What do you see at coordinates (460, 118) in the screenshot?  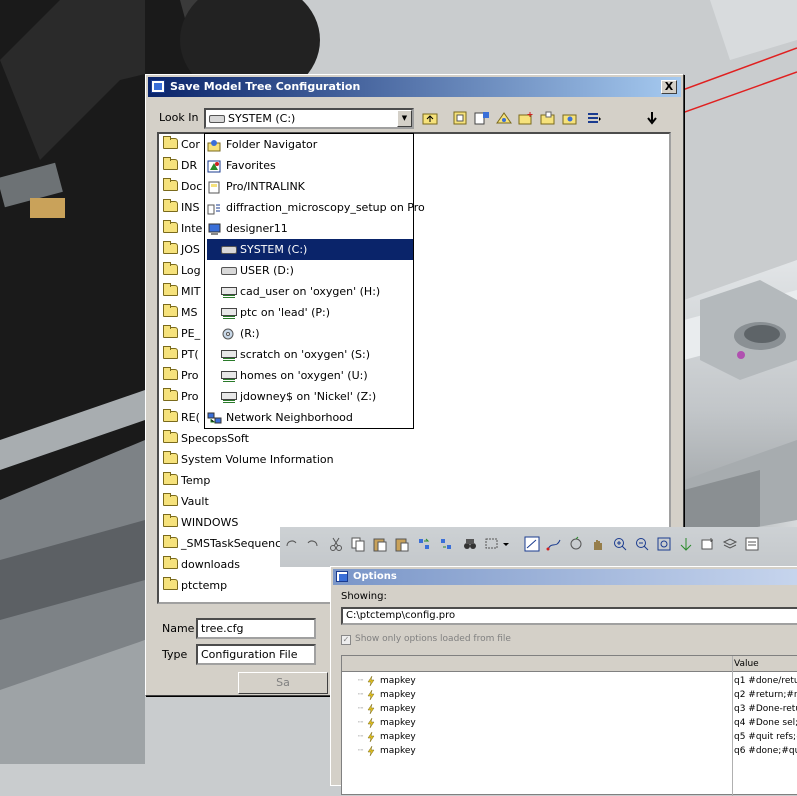 I see `working-directory-icon` at bounding box center [460, 118].